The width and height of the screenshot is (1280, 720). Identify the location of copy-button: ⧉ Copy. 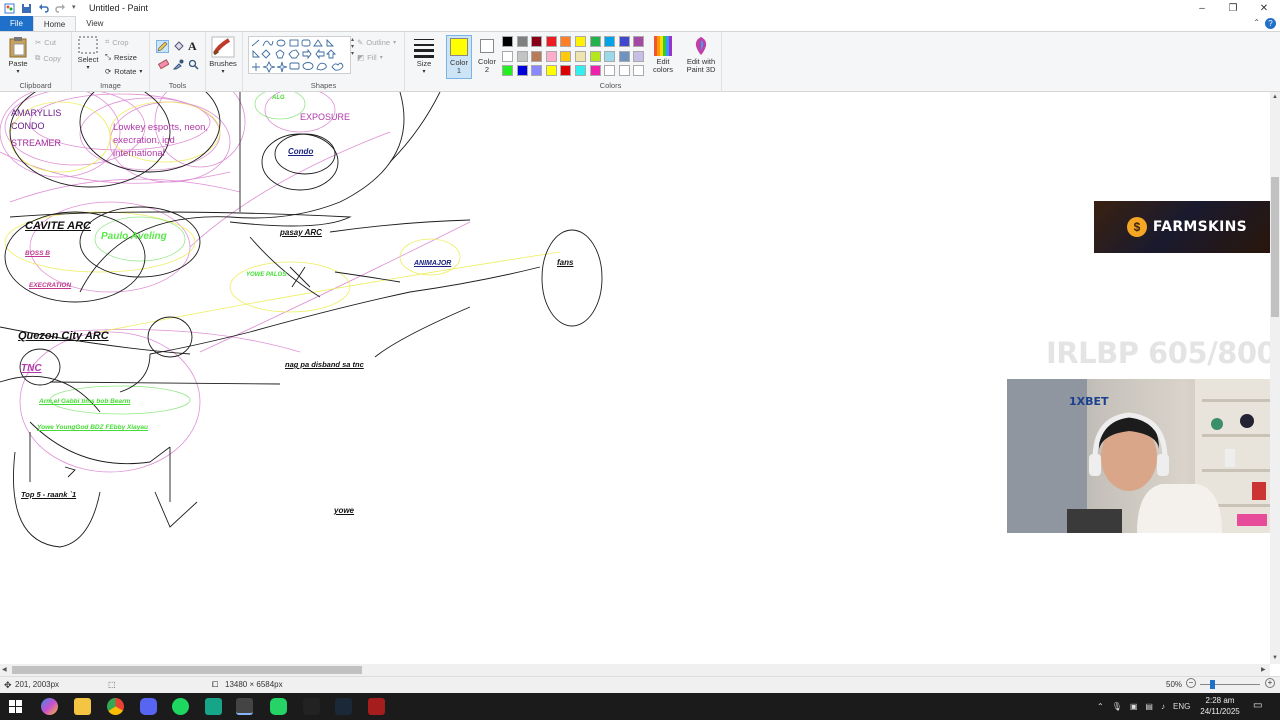
(48, 58).